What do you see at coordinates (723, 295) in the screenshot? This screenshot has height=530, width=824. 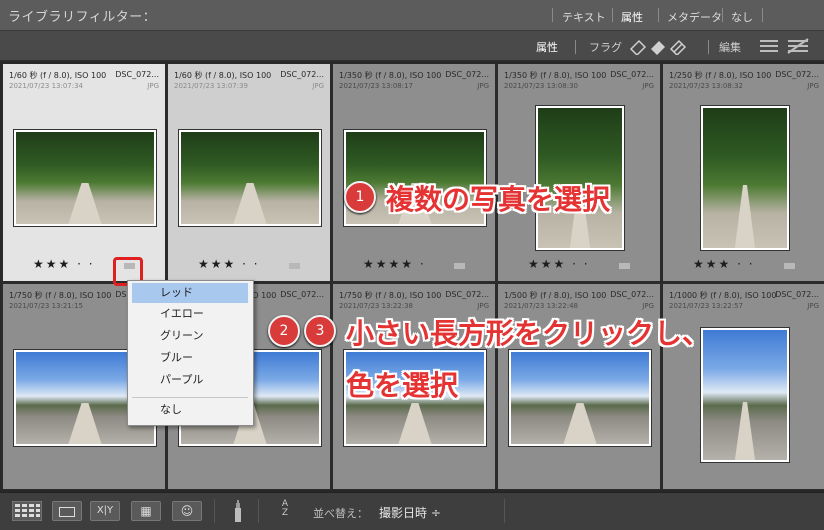 I see `exposure-info: 1/1000 秒 (f / 8.0), ISO 100` at bounding box center [723, 295].